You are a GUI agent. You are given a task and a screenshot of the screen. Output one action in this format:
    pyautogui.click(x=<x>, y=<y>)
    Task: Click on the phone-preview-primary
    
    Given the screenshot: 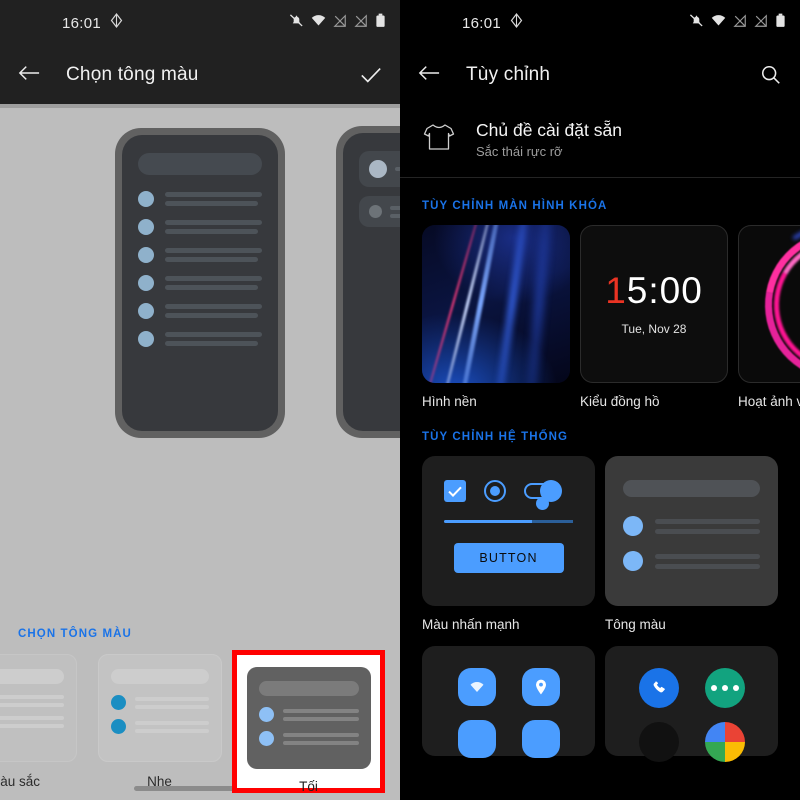 What is the action you would take?
    pyautogui.click(x=200, y=283)
    